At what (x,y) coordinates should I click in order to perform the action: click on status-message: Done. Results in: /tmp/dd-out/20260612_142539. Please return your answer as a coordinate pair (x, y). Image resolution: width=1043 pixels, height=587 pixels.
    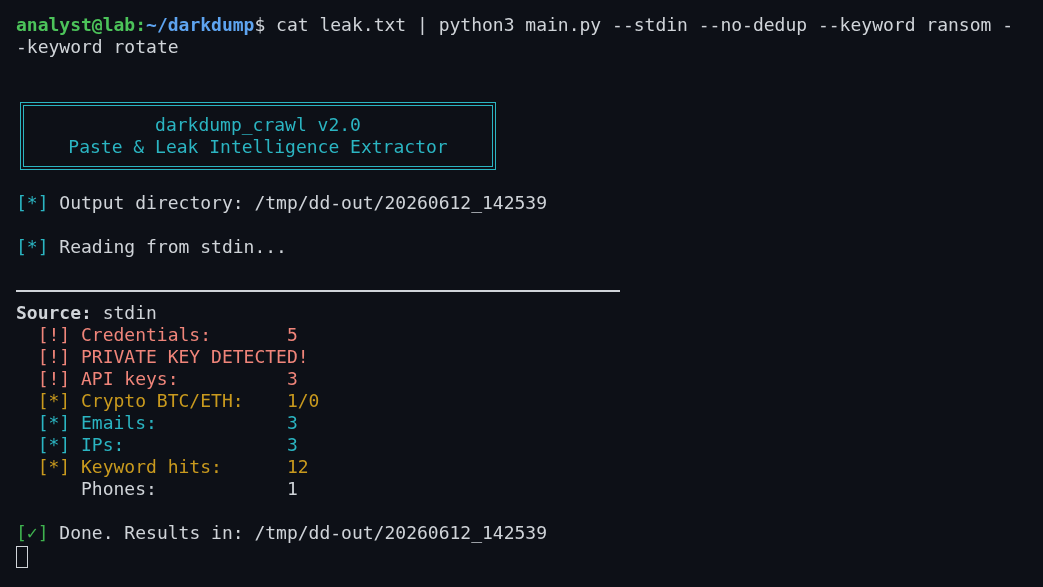
    Looking at the image, I should click on (303, 533).